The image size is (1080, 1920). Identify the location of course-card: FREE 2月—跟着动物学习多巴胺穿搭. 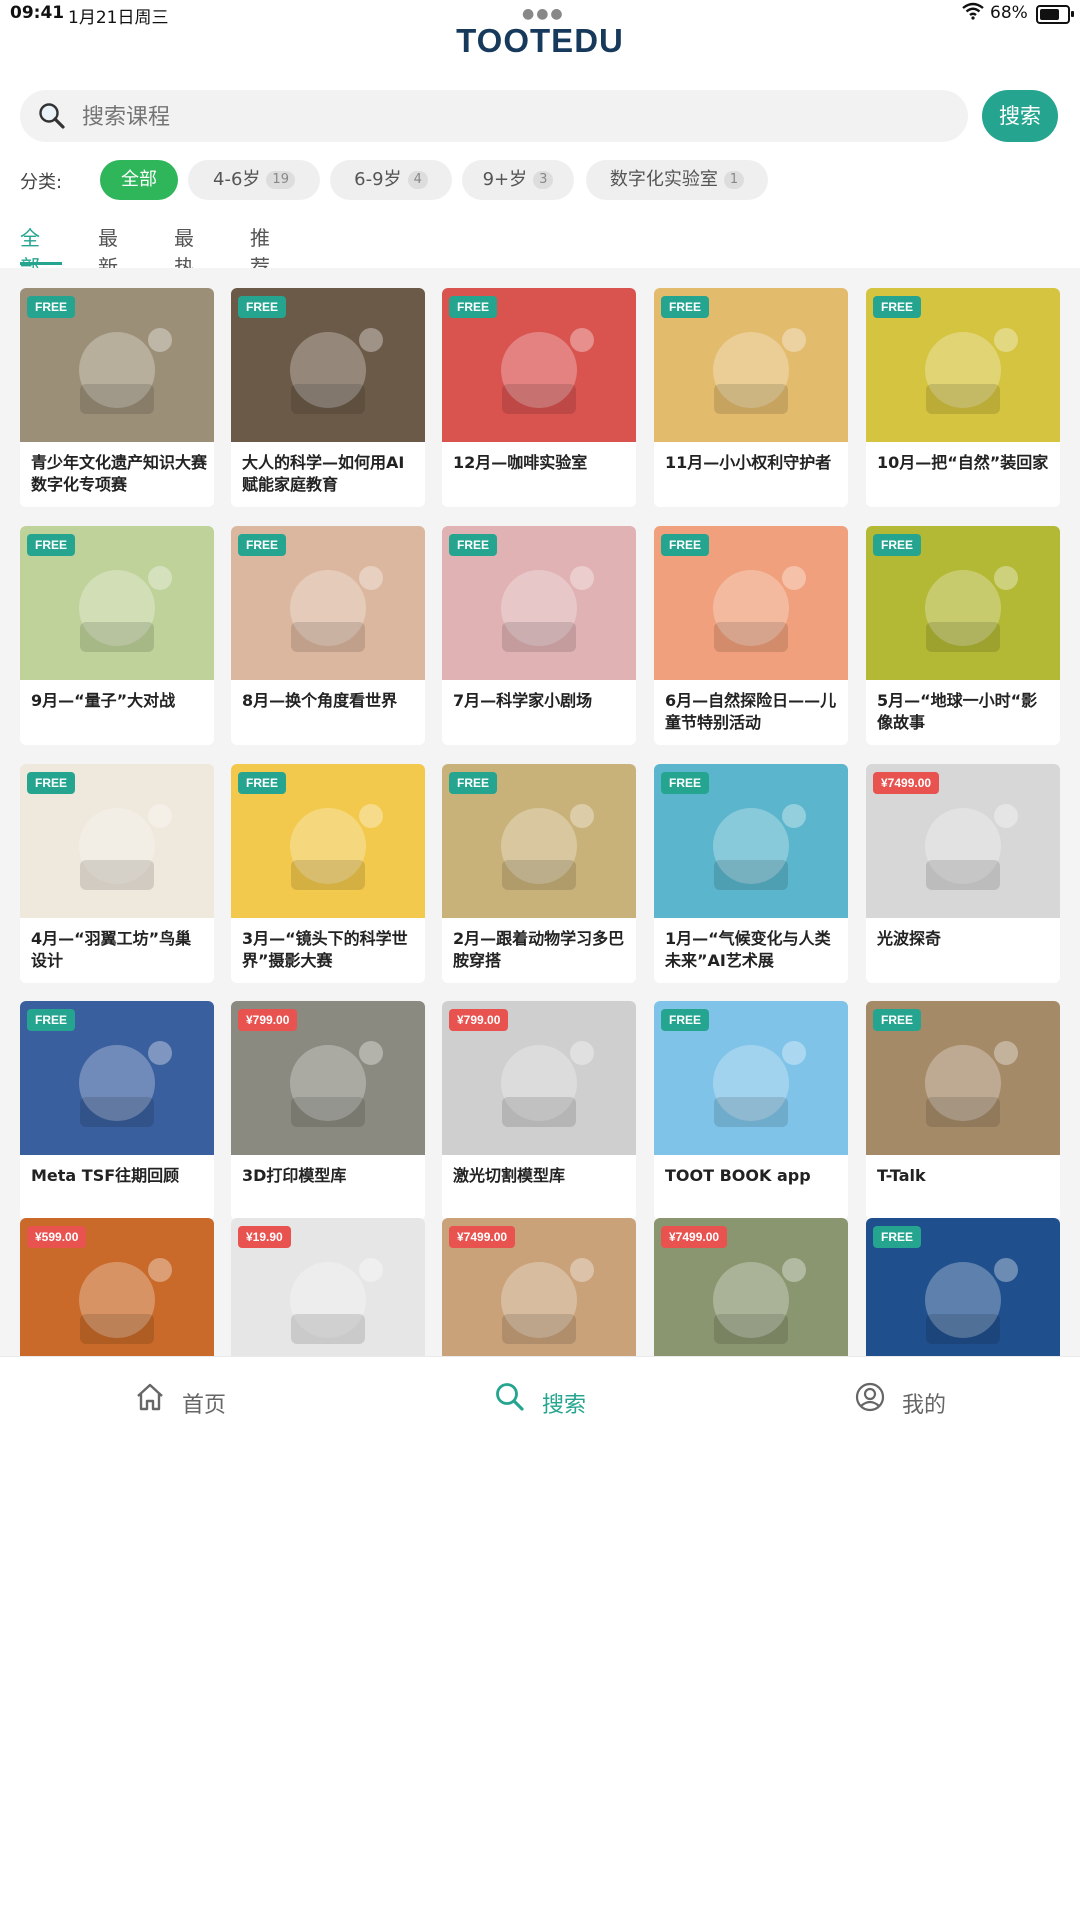
(539, 873).